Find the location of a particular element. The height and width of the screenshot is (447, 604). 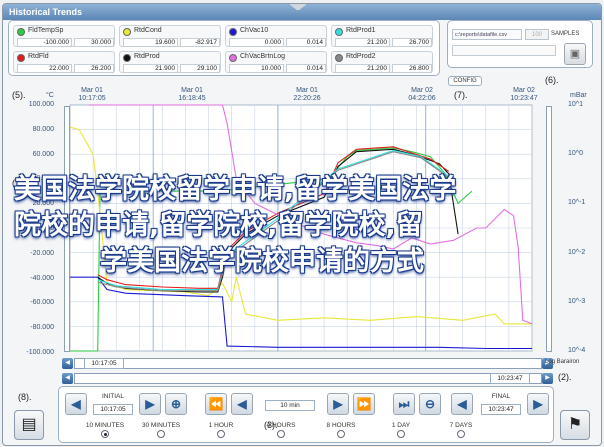

back-arrow-icon: ◀ is located at coordinates (76, 404).